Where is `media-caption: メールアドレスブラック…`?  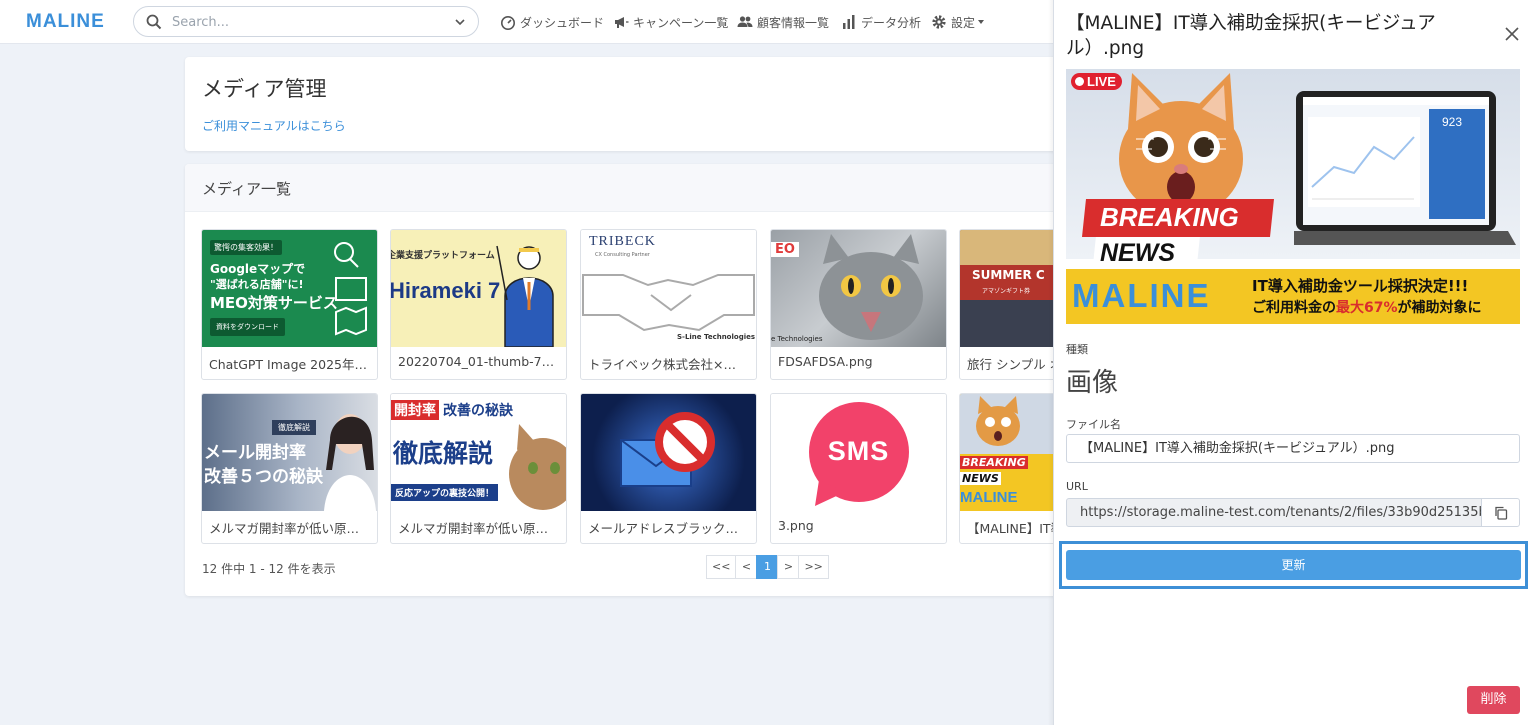 media-caption: メールアドレスブラック… is located at coordinates (663, 528).